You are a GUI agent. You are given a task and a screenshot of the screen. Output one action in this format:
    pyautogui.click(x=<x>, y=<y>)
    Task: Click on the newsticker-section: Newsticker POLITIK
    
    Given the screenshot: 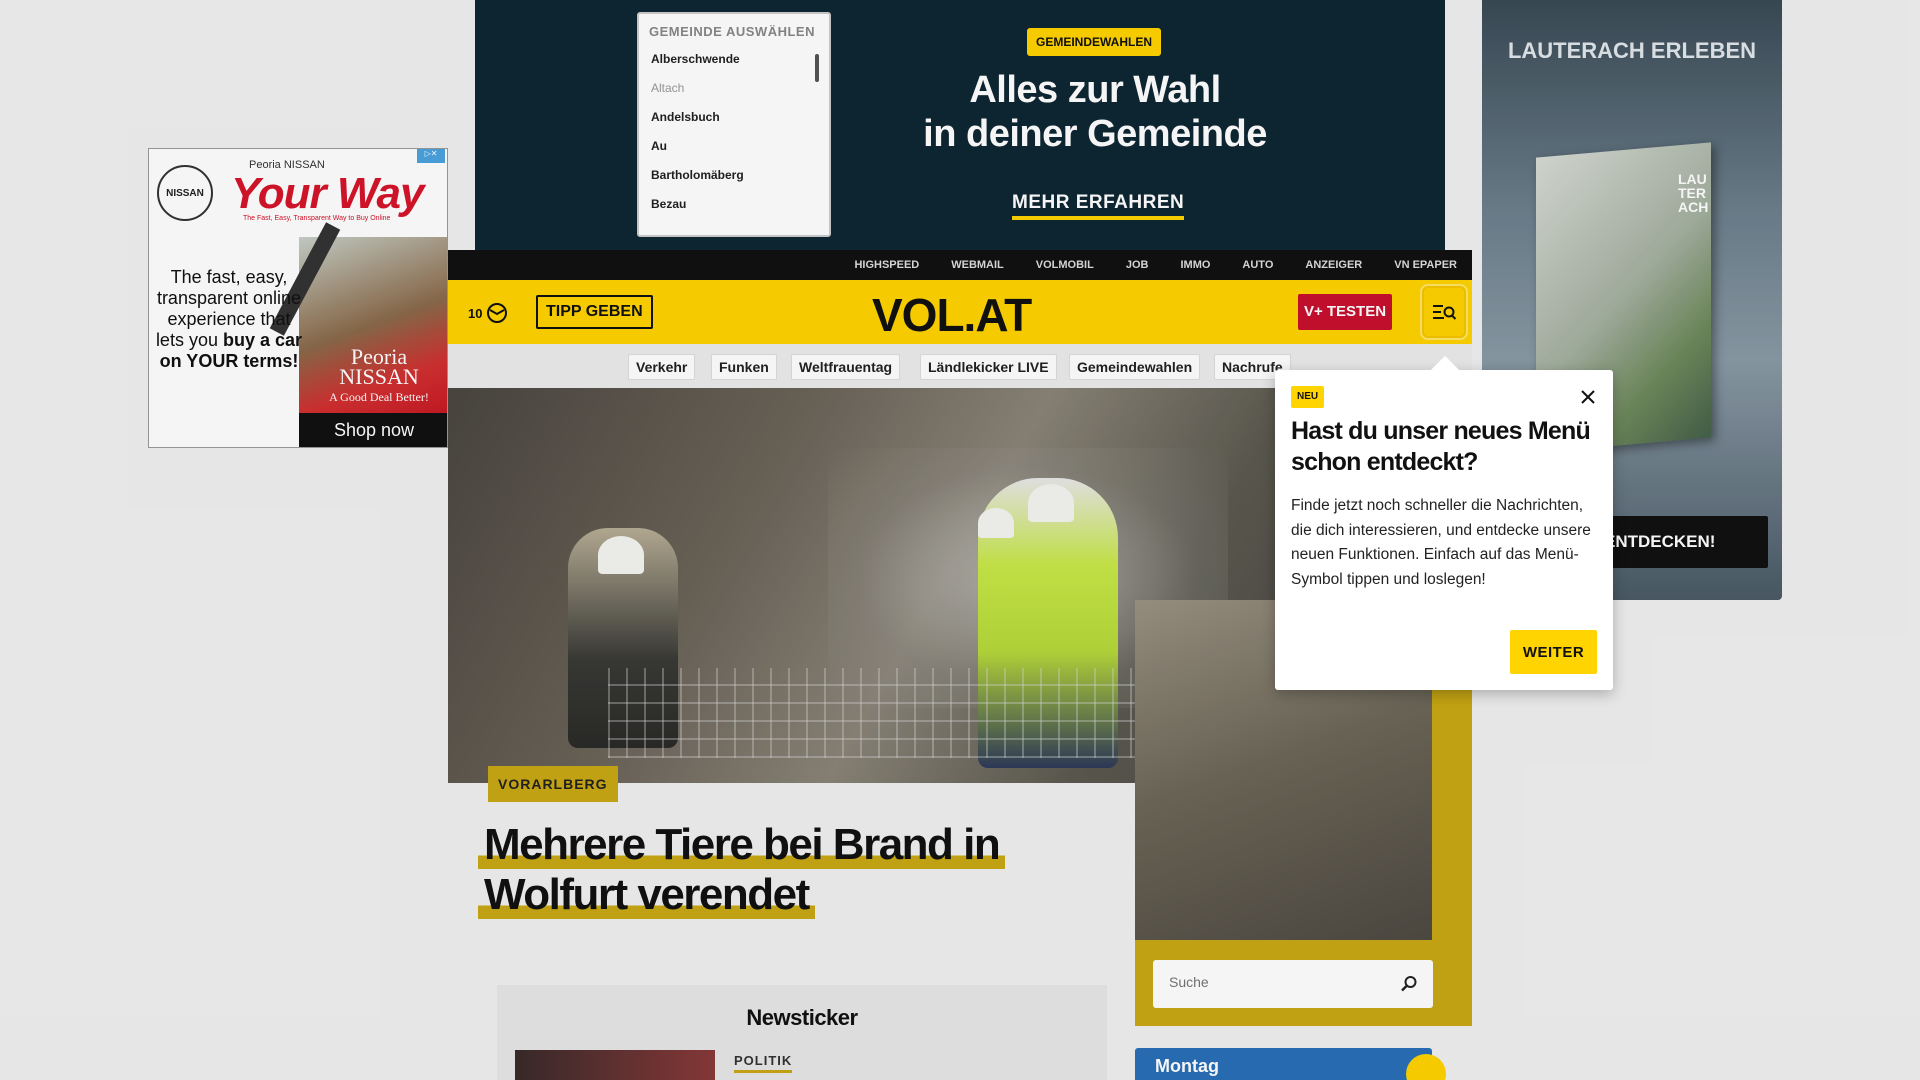 What is the action you would take?
    pyautogui.click(x=802, y=1032)
    